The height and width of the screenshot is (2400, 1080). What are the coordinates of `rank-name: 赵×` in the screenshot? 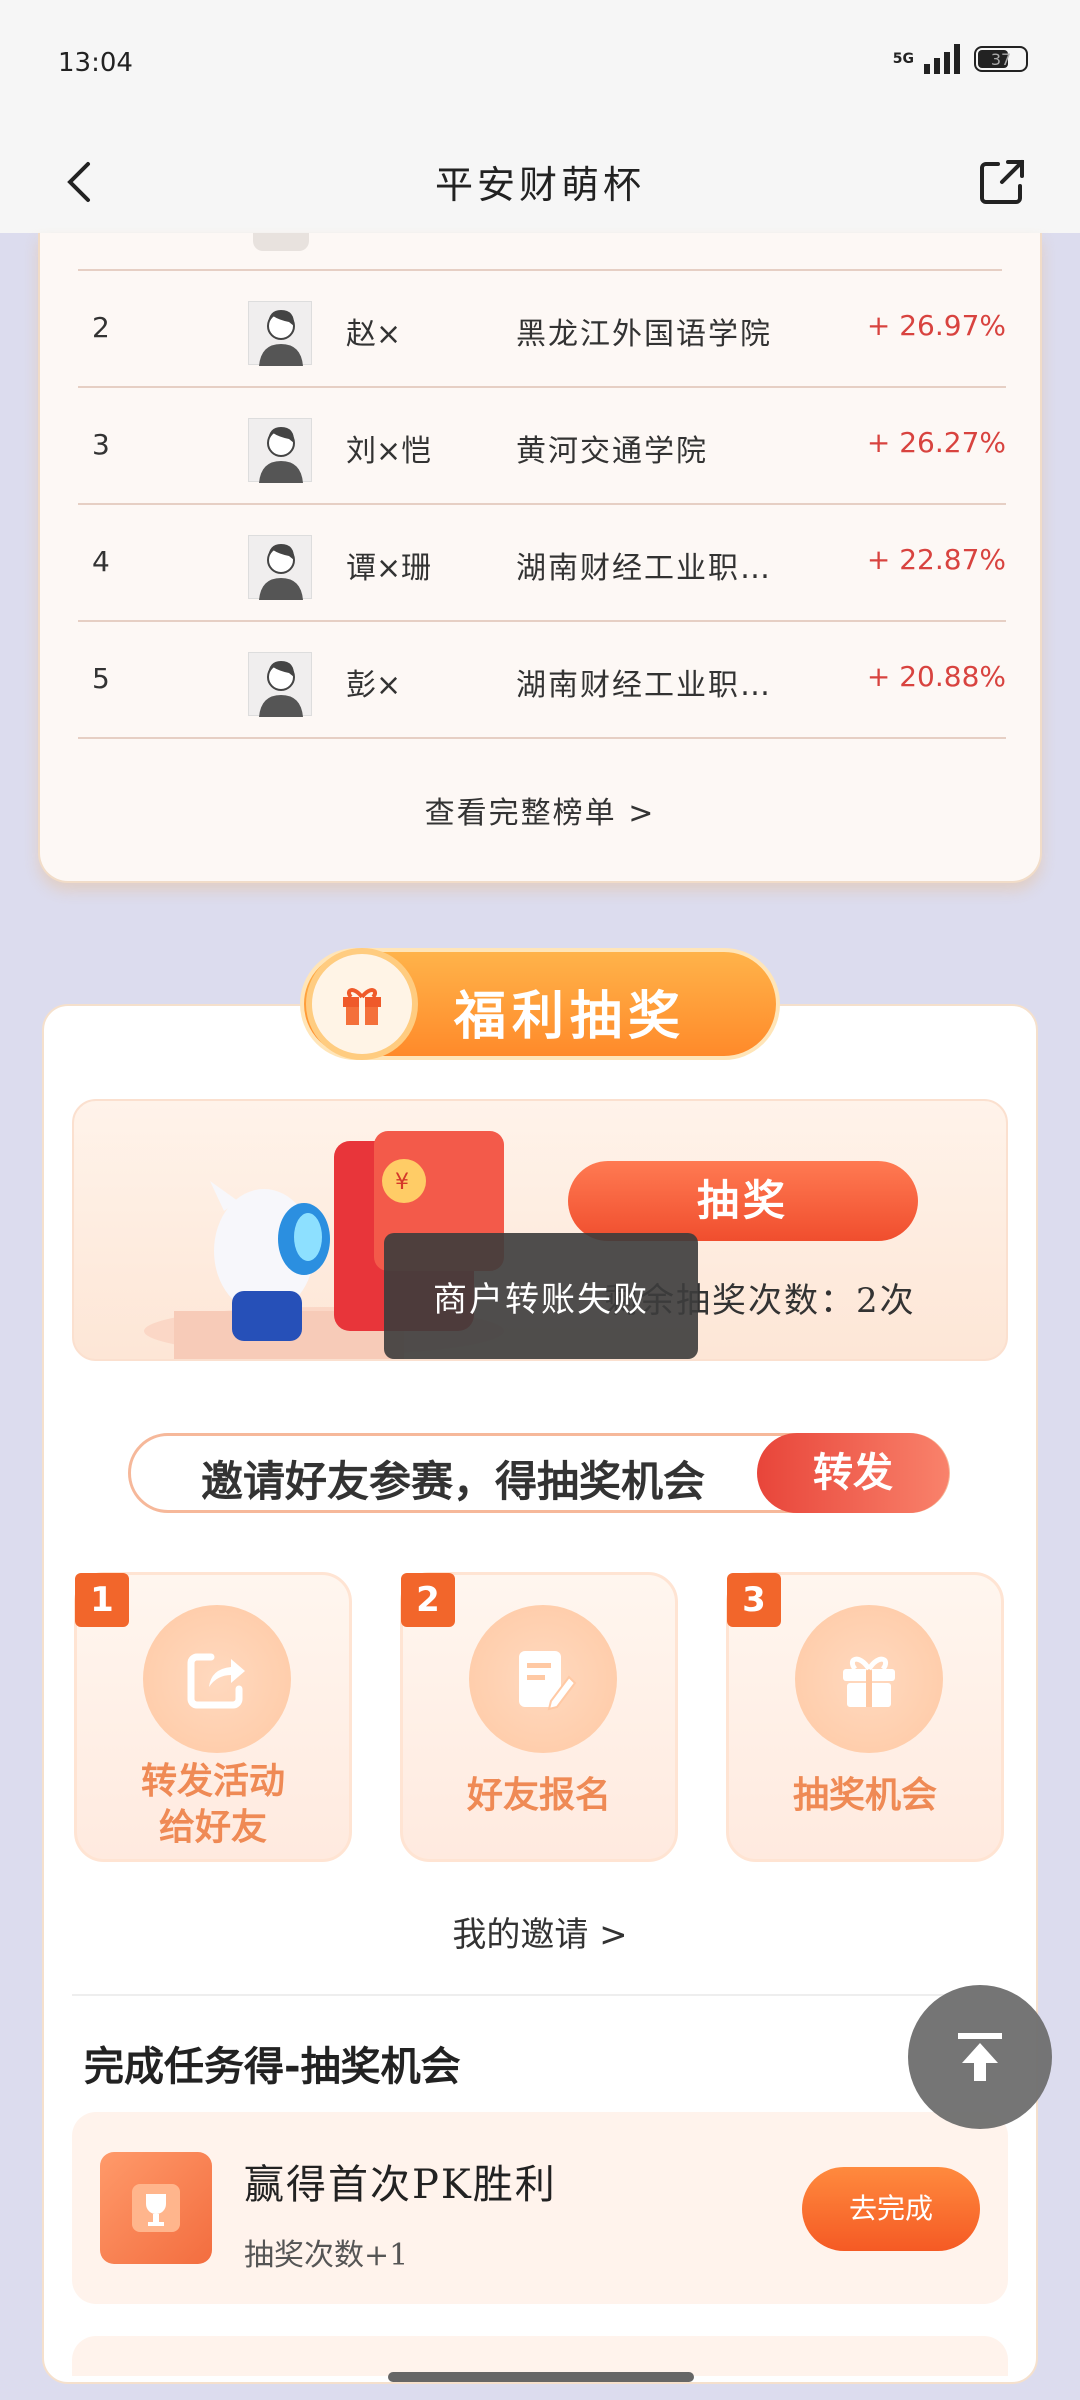 It's located at (374, 334).